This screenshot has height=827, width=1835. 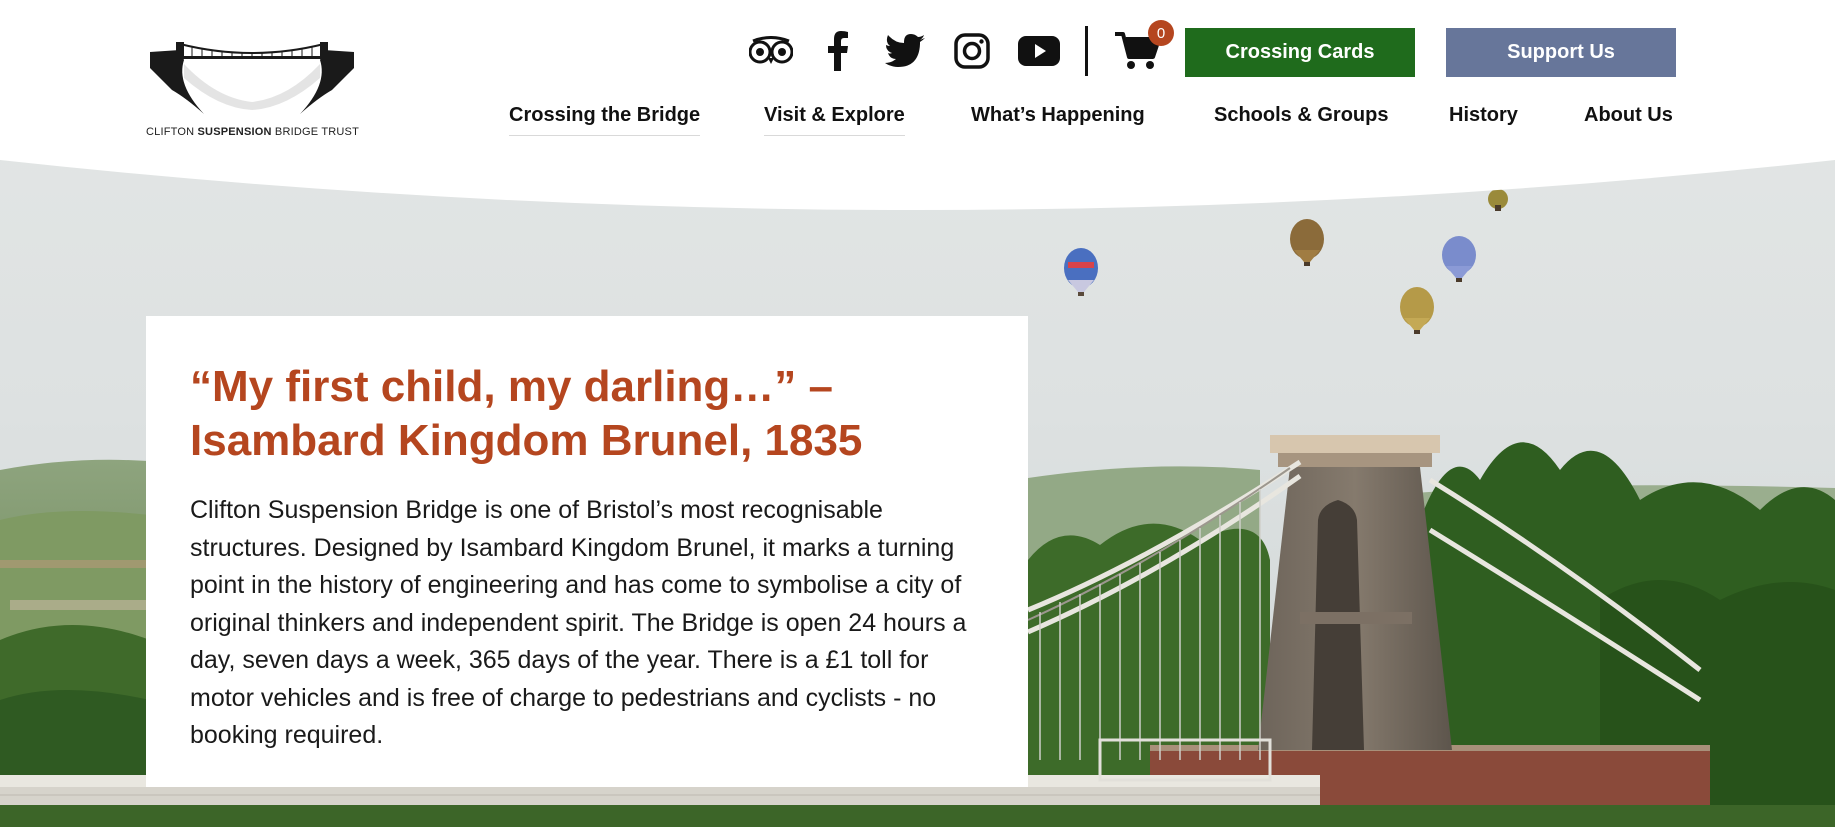 What do you see at coordinates (1039, 51) in the screenshot?
I see `youtube-icon` at bounding box center [1039, 51].